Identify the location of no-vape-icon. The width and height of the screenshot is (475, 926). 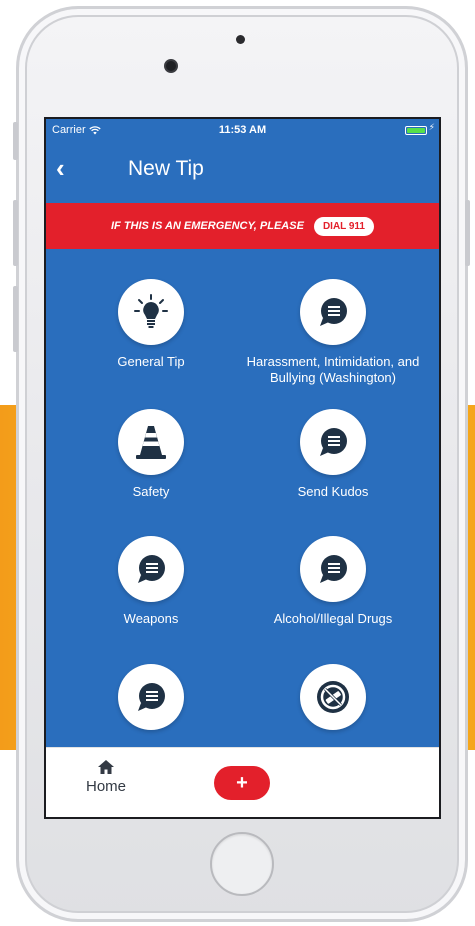
(333, 697).